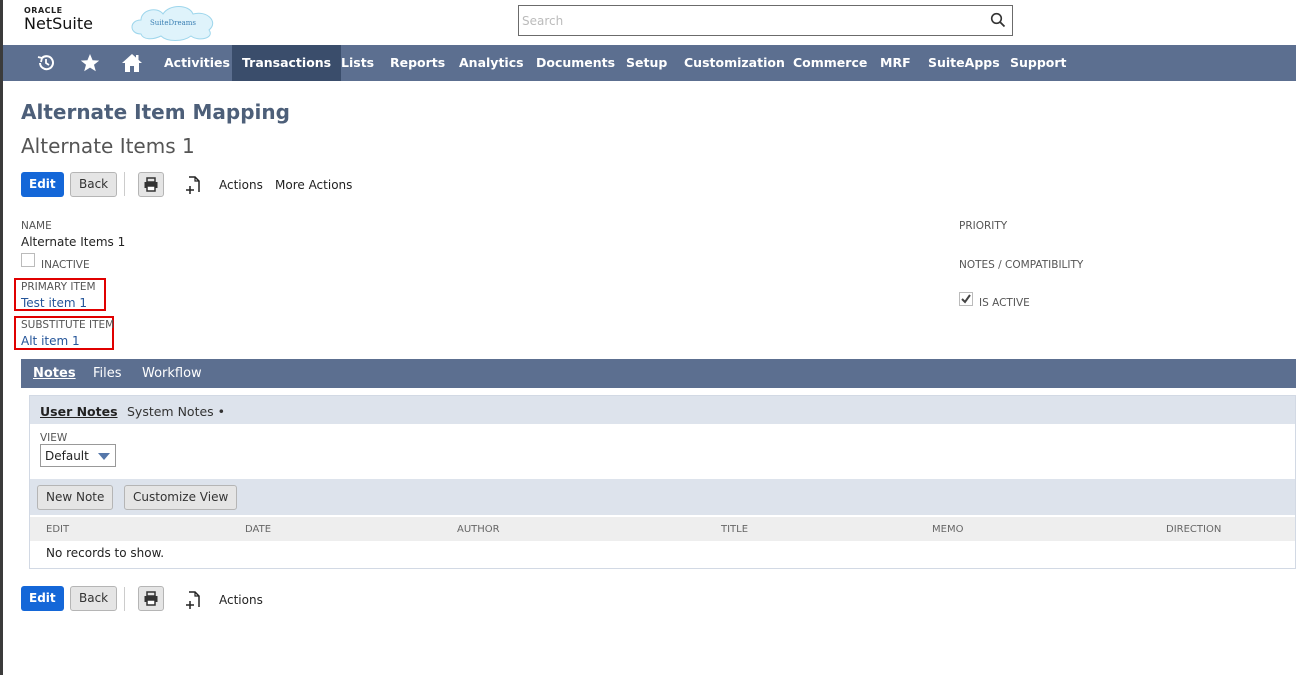  Describe the element at coordinates (90, 63) in the screenshot. I see `star-icon` at that location.